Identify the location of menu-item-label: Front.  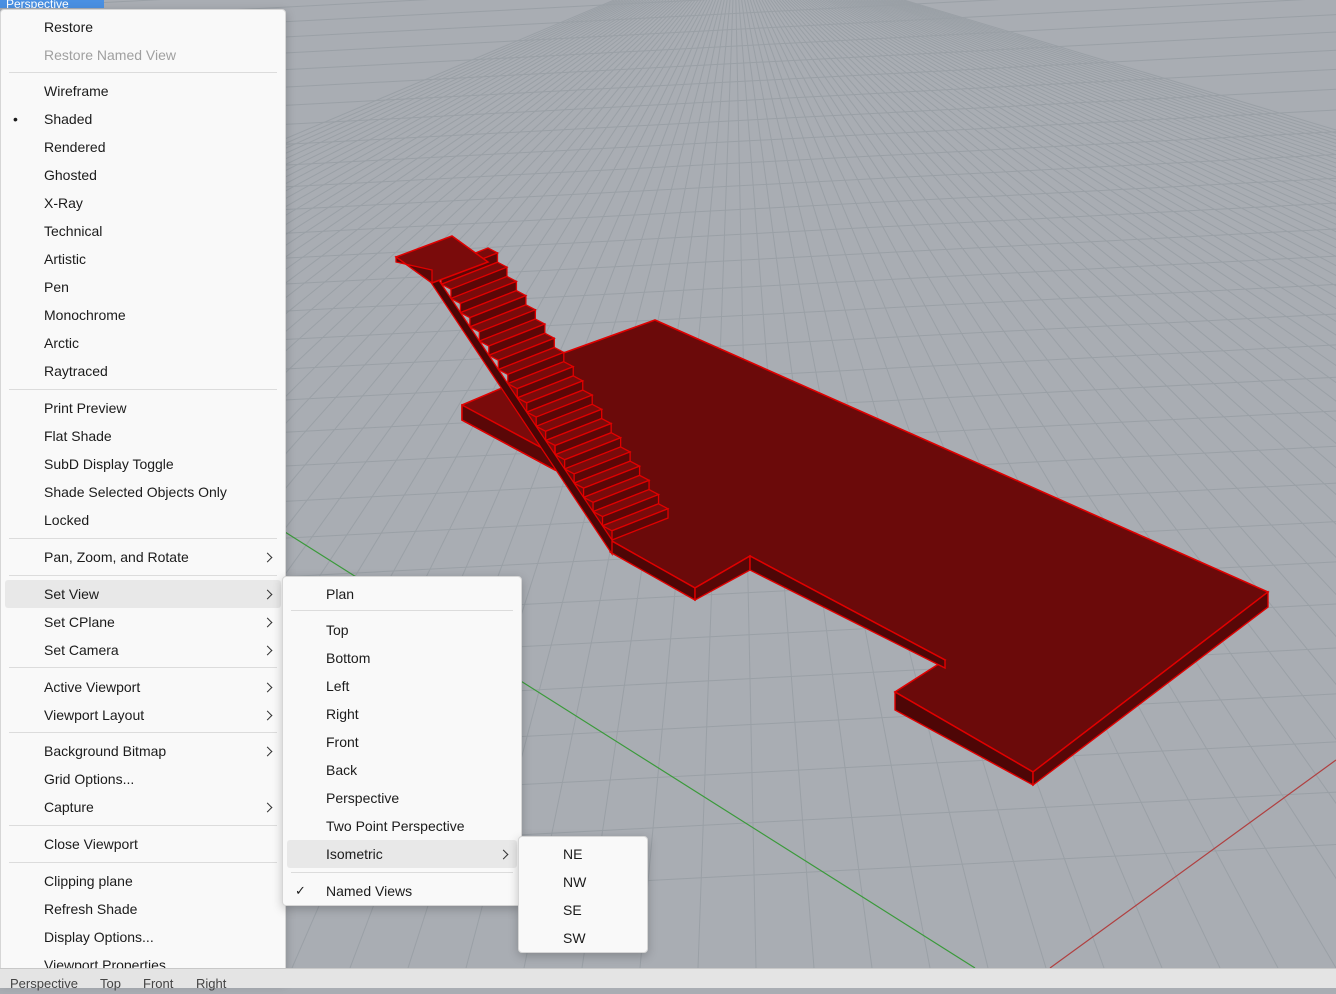
(342, 742).